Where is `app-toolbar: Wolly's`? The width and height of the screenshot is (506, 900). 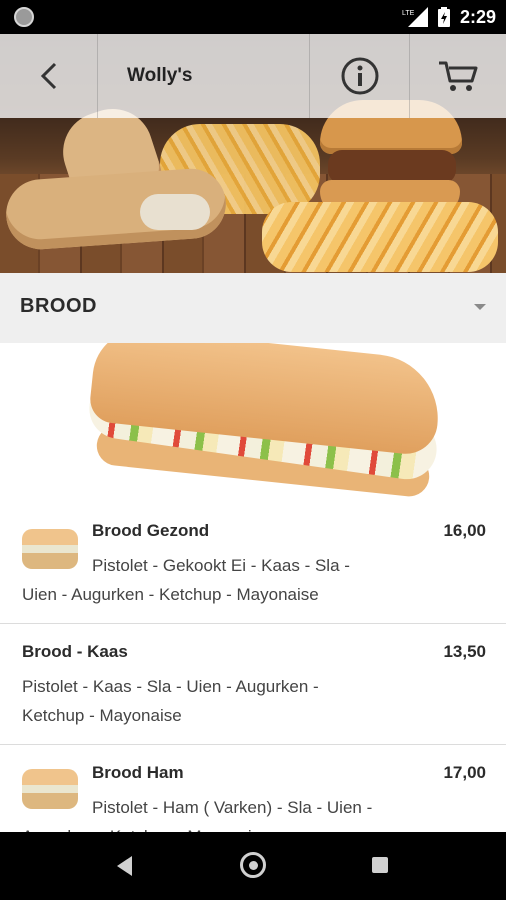
app-toolbar: Wolly's is located at coordinates (253, 76).